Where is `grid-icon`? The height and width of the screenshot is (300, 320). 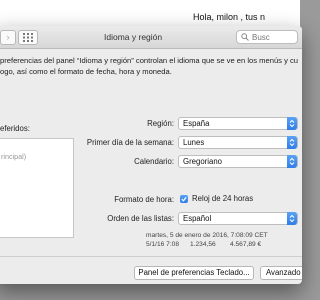
grid-icon is located at coordinates (28, 37).